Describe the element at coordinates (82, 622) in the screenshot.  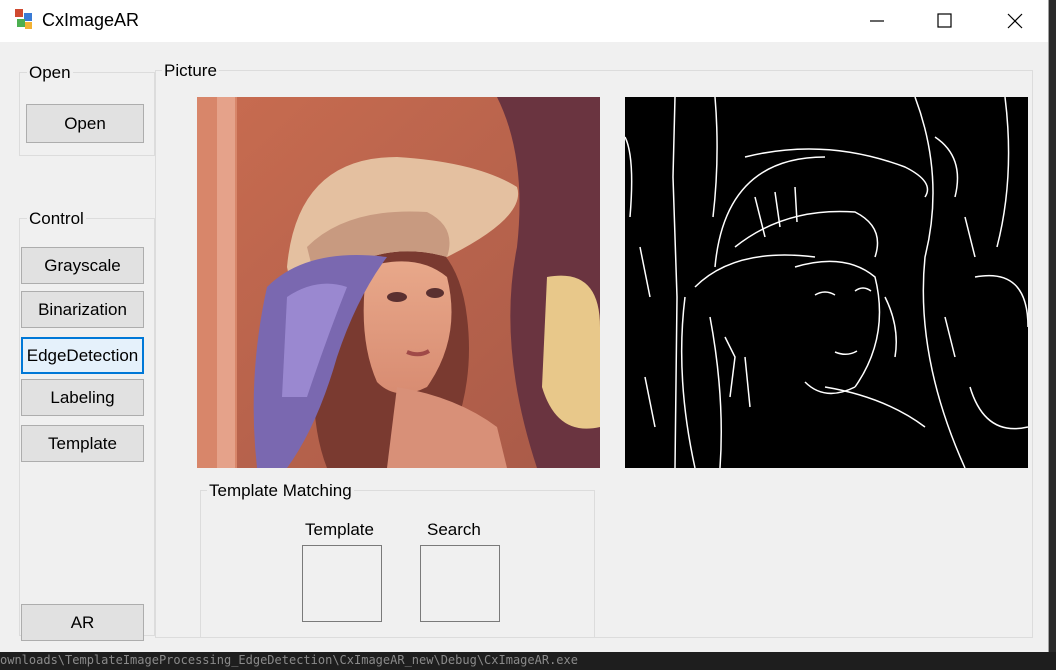
I see `ar-button: AR` at that location.